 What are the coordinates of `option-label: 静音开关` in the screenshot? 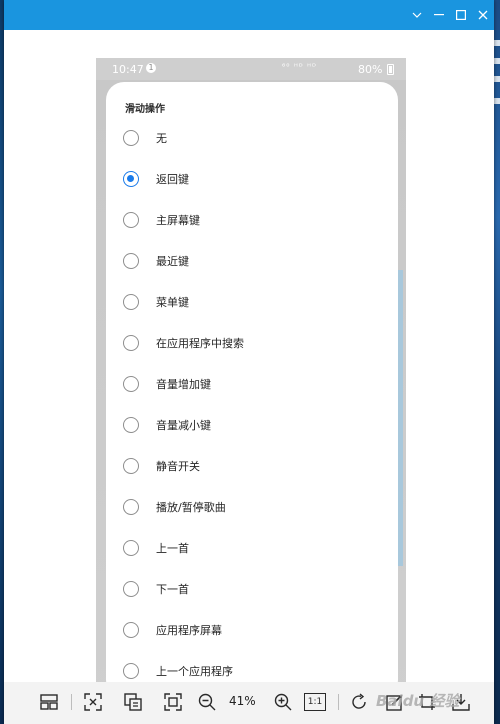 It's located at (178, 466).